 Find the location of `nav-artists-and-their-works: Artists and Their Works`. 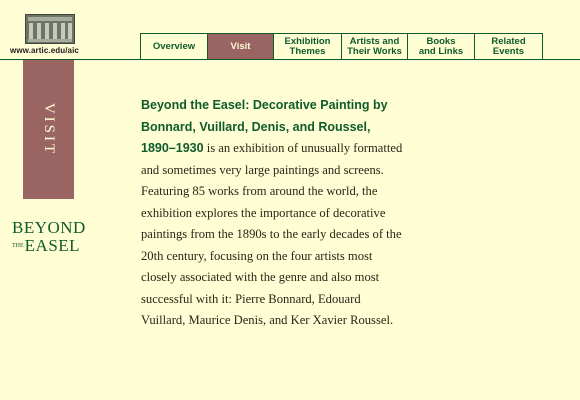

nav-artists-and-their-works: Artists and Their Works is located at coordinates (375, 46).